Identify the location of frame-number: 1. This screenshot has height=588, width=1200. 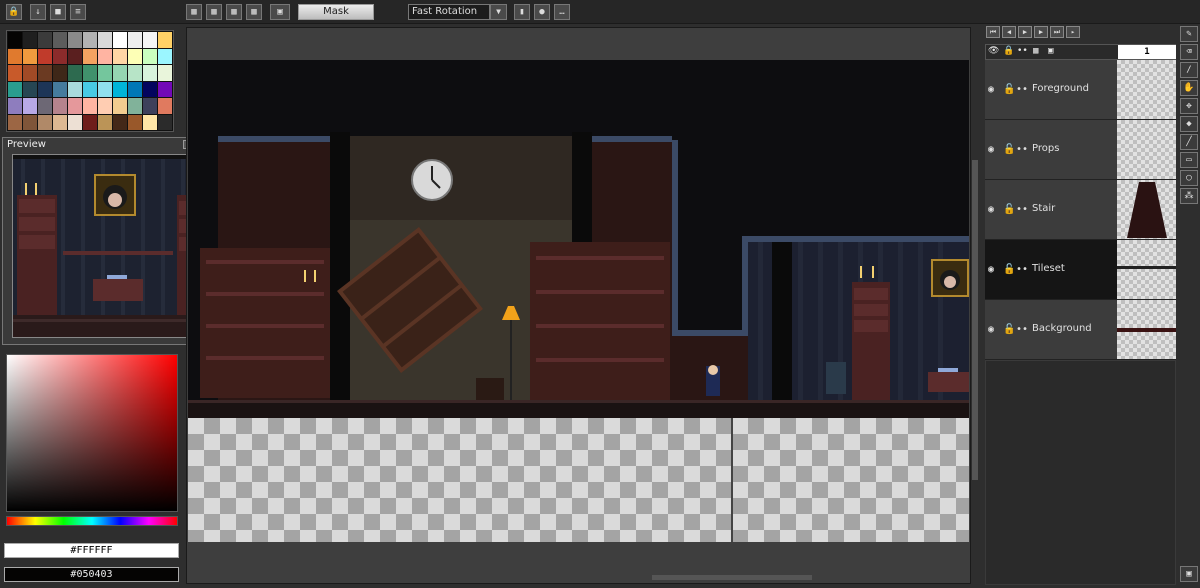
(1147, 52).